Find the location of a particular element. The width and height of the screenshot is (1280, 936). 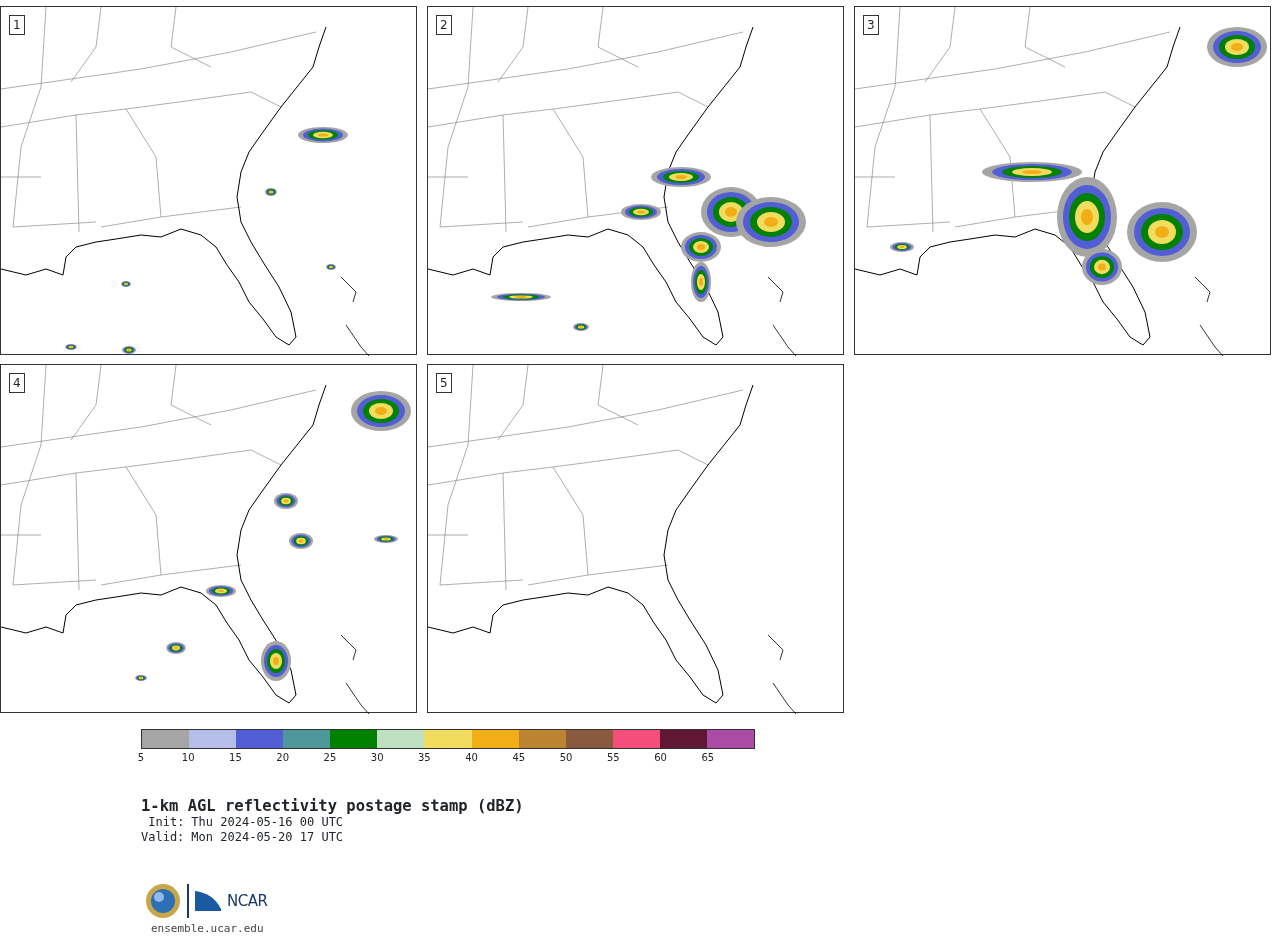

tick-label: 60 is located at coordinates (660, 758).